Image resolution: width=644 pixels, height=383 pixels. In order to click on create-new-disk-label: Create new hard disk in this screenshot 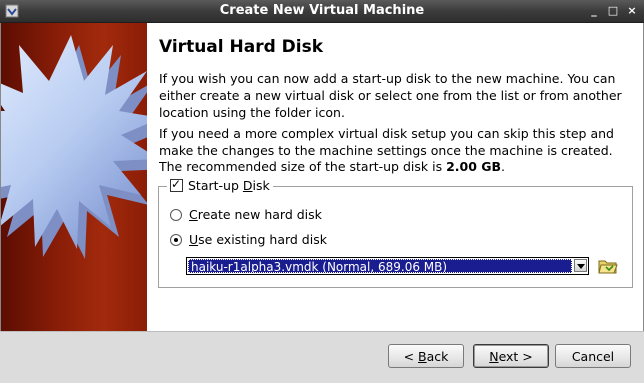, I will do `click(255, 214)`.